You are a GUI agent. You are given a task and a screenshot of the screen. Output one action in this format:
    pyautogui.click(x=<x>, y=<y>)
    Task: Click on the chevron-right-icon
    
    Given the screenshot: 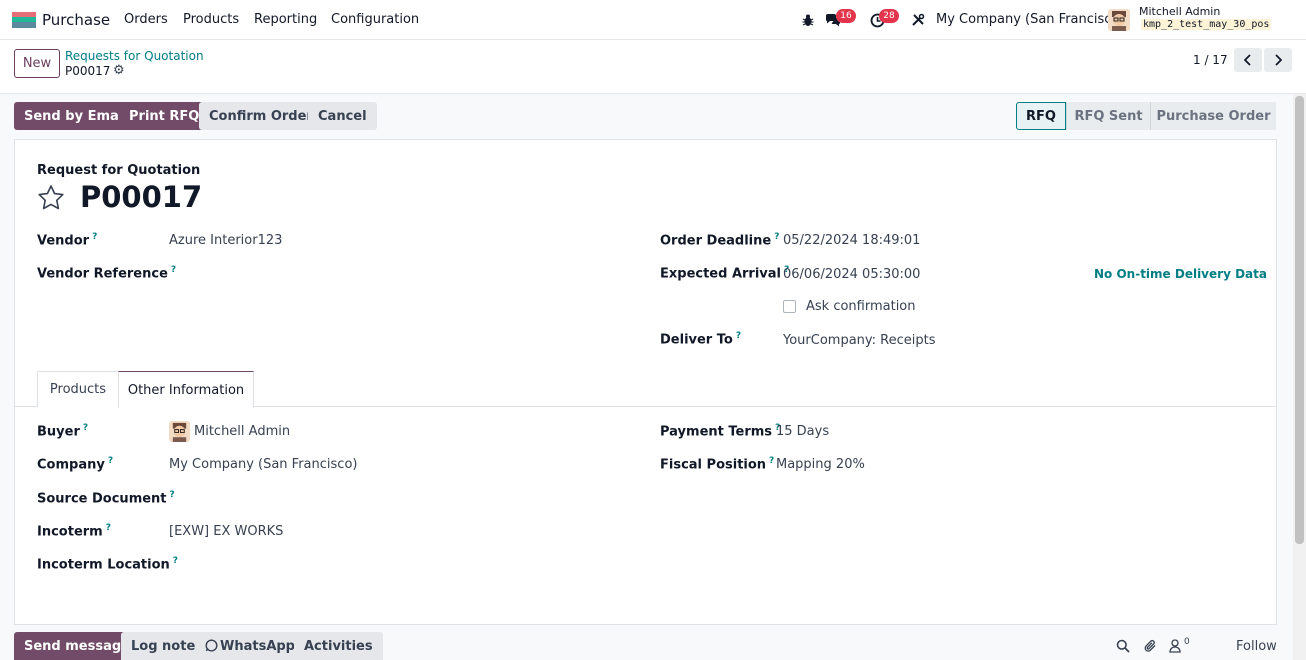 What is the action you would take?
    pyautogui.click(x=1278, y=60)
    